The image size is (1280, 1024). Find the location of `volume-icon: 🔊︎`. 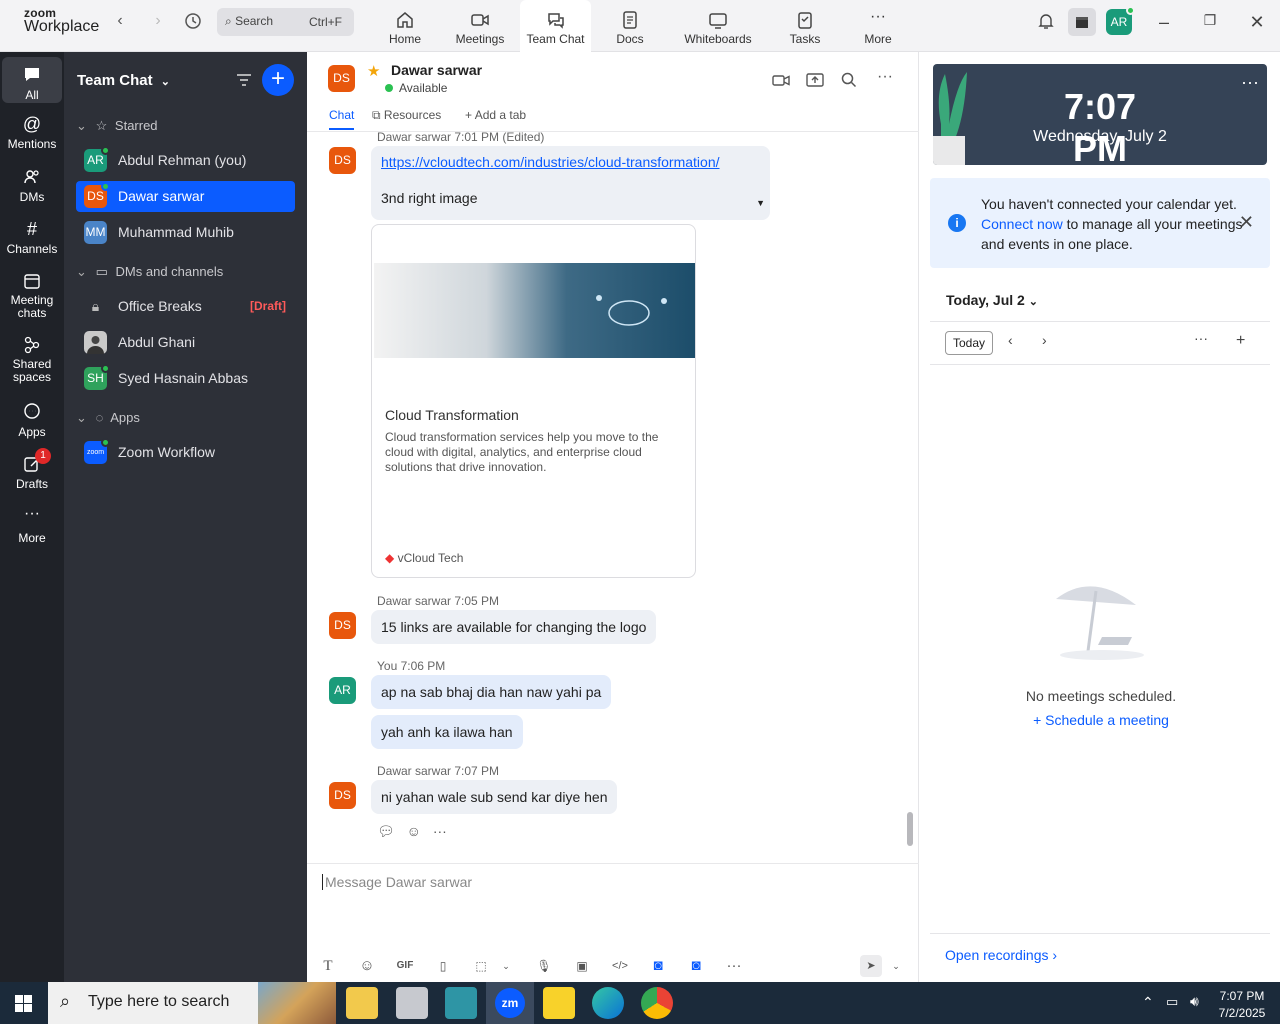

volume-icon: 🔊︎ is located at coordinates (1194, 1001).